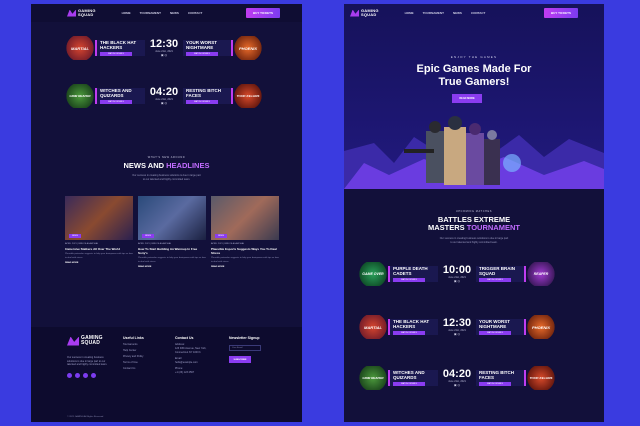 The image size is (640, 426). What do you see at coordinates (497, 271) in the screenshot?
I see `team-b-name: TRIGGER BRAIN SQUAD` at bounding box center [497, 271].